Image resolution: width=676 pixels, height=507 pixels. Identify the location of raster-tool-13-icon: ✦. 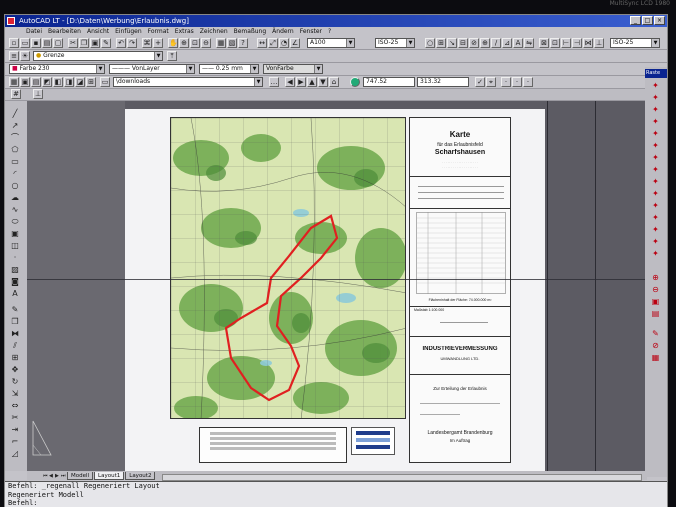
(655, 229).